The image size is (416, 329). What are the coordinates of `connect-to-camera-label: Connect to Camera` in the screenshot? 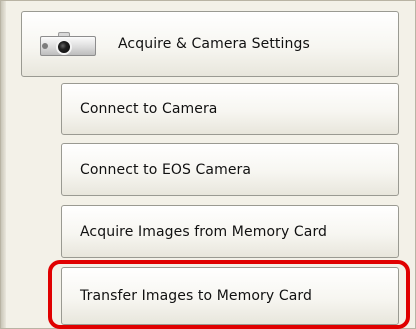 It's located at (149, 109).